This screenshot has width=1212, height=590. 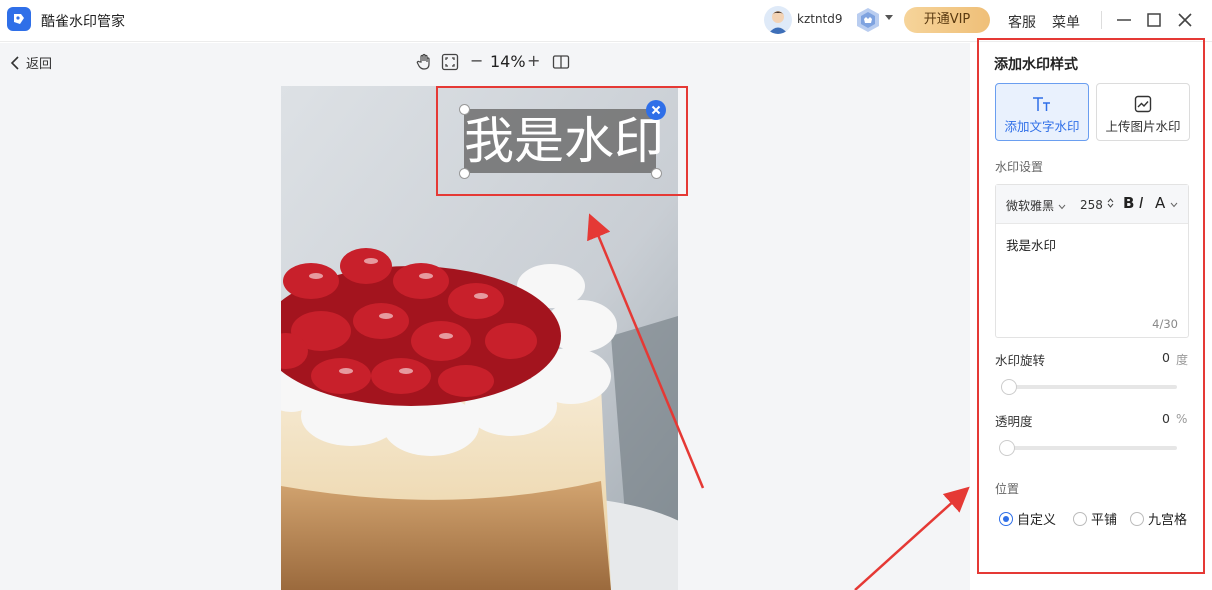 What do you see at coordinates (562, 141) in the screenshot?
I see `annotation-box-watermark` at bounding box center [562, 141].